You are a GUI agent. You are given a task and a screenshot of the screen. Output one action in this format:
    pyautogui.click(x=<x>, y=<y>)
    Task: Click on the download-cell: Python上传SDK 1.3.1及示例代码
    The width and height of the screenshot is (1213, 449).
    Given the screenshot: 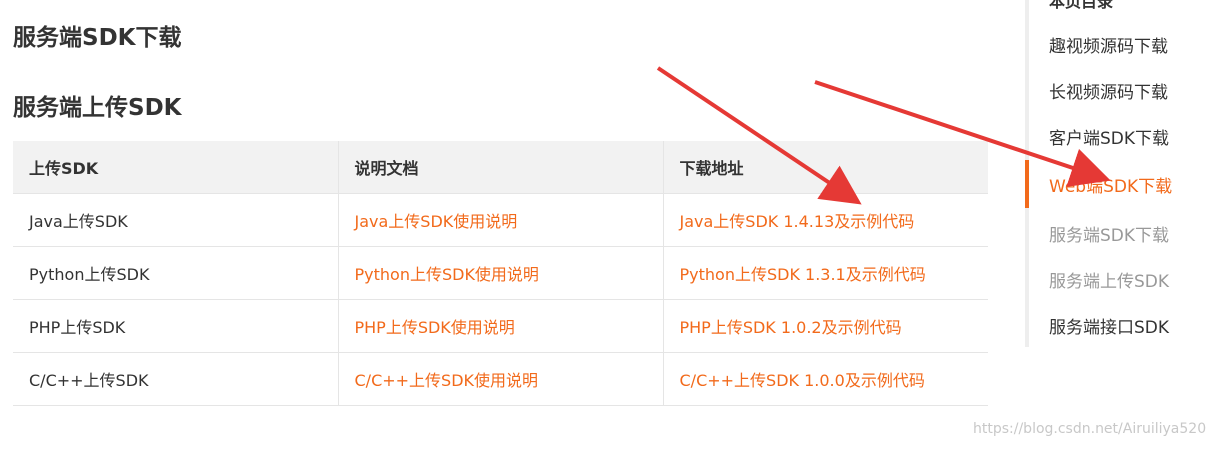 What is the action you would take?
    pyautogui.click(x=825, y=273)
    